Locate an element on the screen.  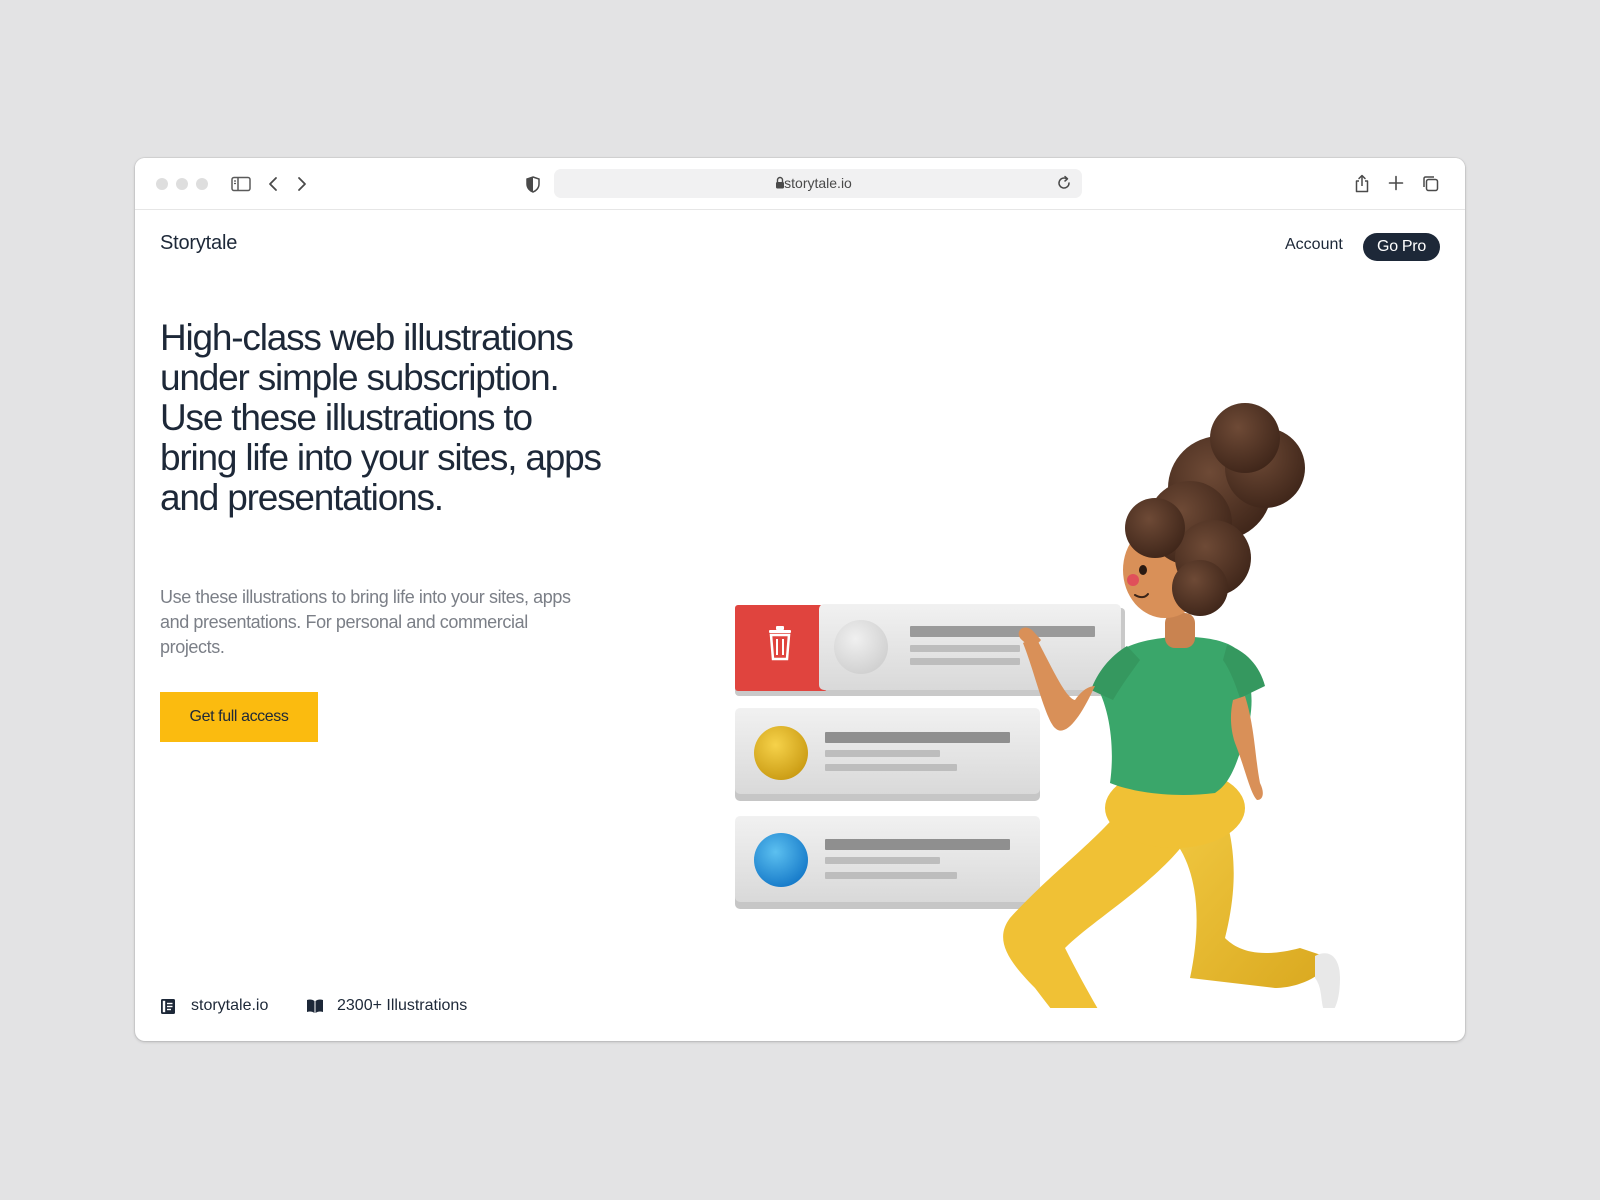
address-bar: storytale.io is located at coordinates (818, 183).